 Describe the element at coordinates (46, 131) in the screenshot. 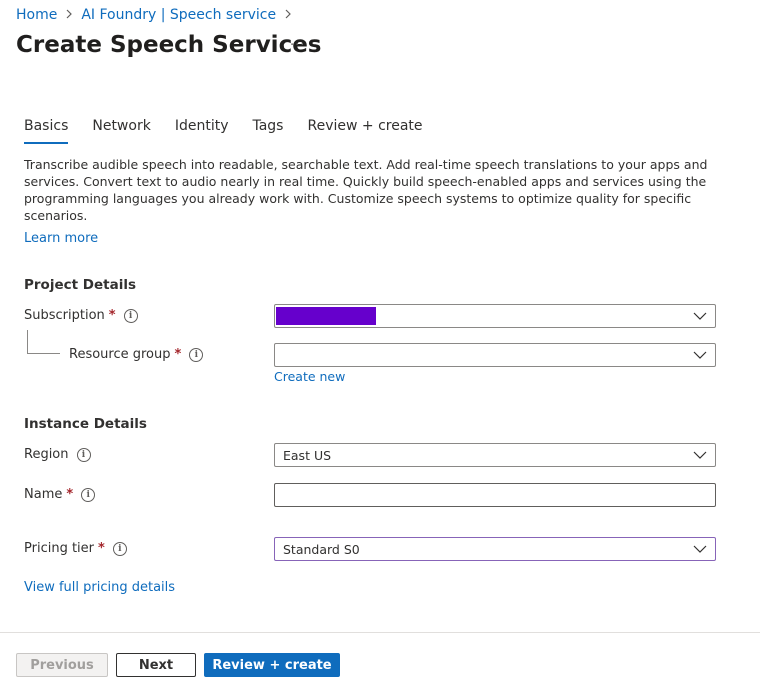

I see `tab-basics: Basics` at that location.